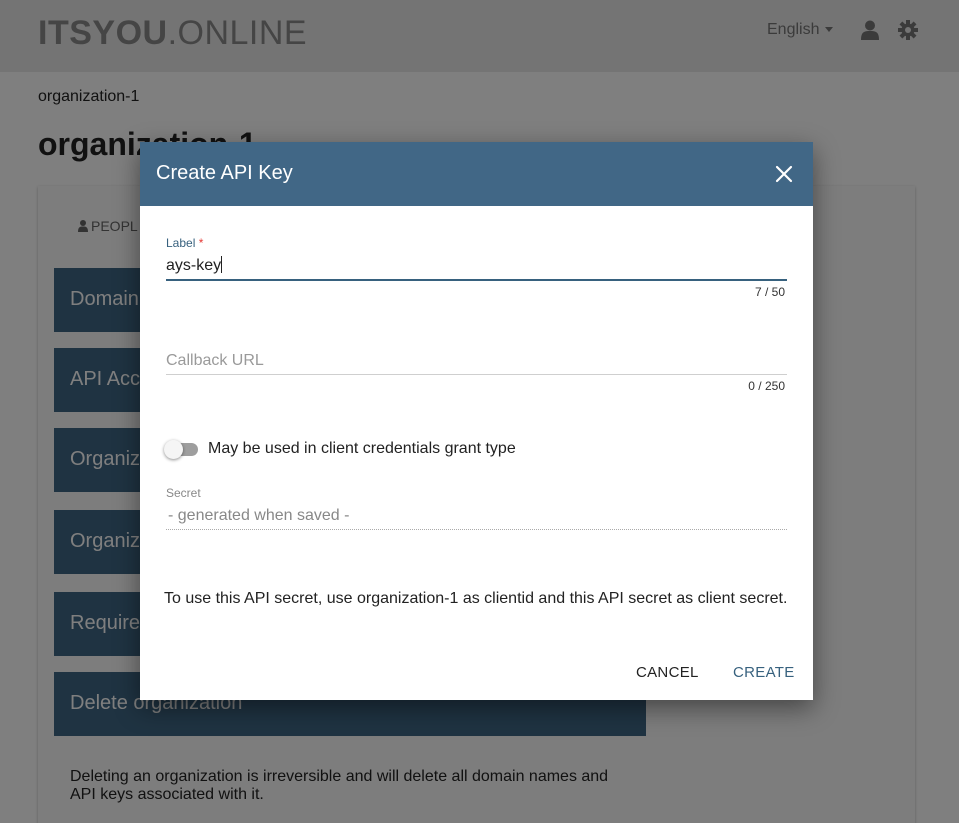  I want to click on label-field-label: Label *, so click(184, 243).